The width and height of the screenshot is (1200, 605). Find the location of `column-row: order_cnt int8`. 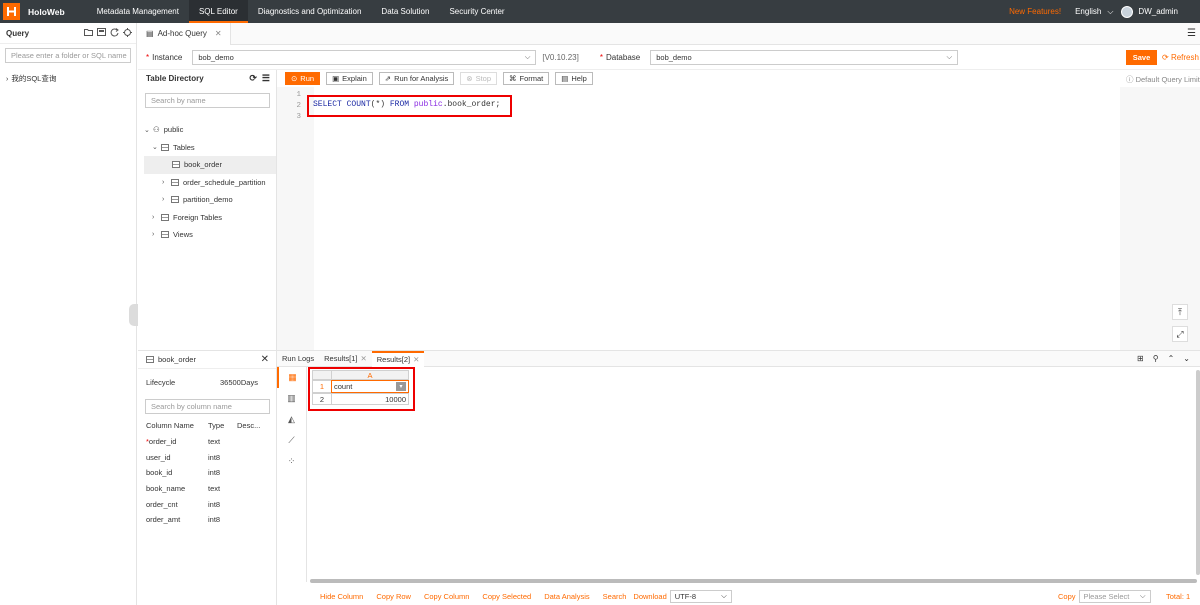

column-row: order_cnt int8 is located at coordinates (207, 504).